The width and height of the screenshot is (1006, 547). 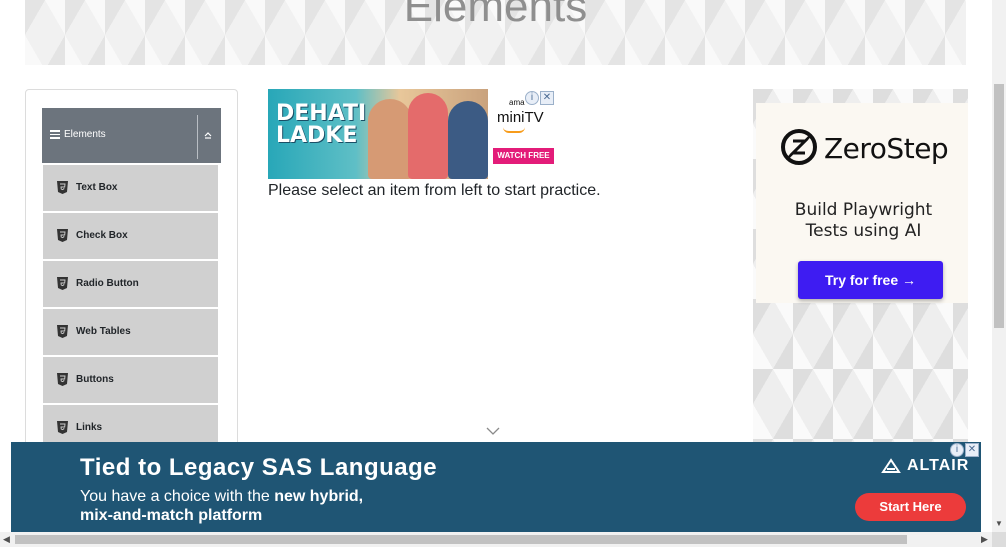 I want to click on scroll-left-arrow-icon: ◀, so click(x=6, y=539).